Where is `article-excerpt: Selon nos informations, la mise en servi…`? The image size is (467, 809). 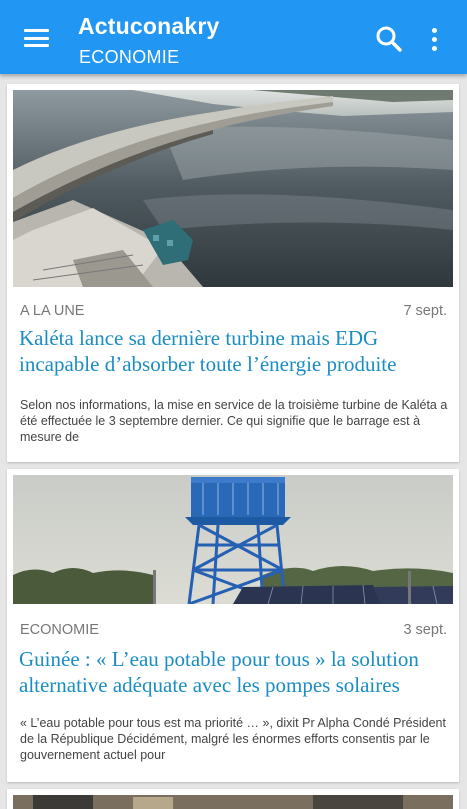
article-excerpt: Selon nos informations, la mise en servi… is located at coordinates (234, 421).